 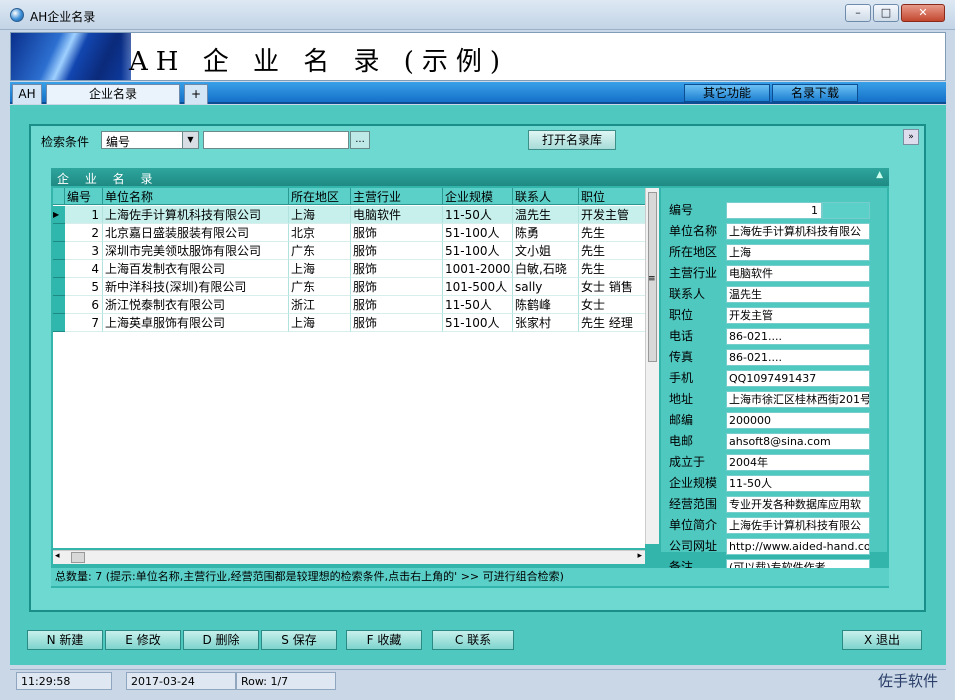 I want to click on table-cell: 5, so click(x=84, y=287).